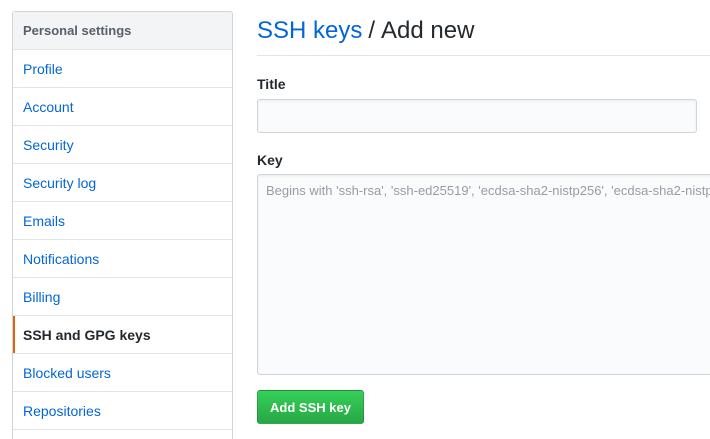  What do you see at coordinates (483, 28) in the screenshot?
I see `page-title: SSH keys / Add new` at bounding box center [483, 28].